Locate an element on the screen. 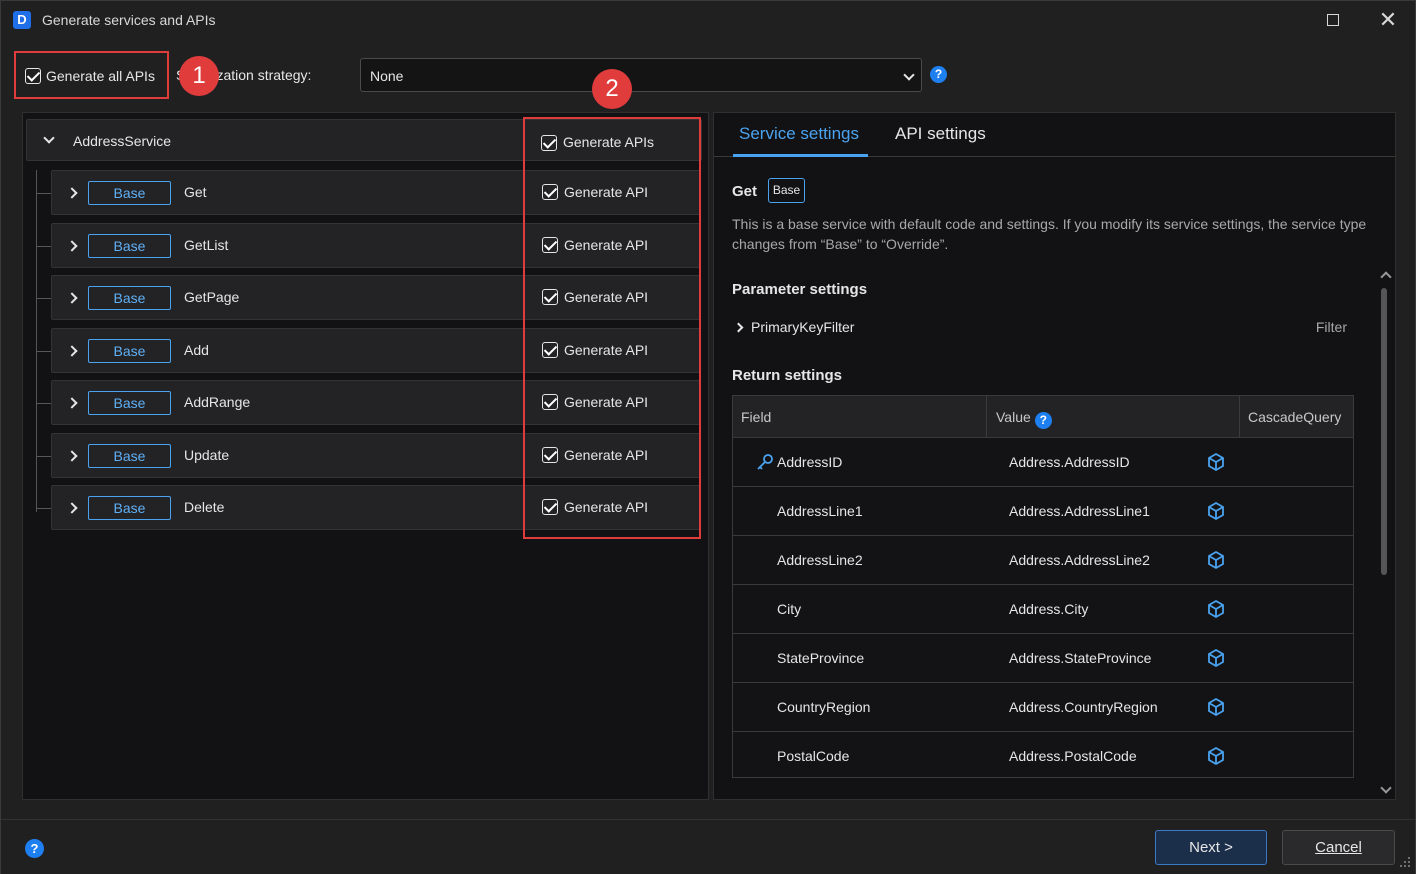 This screenshot has height=874, width=1416. active-tab-indicator is located at coordinates (800, 155).